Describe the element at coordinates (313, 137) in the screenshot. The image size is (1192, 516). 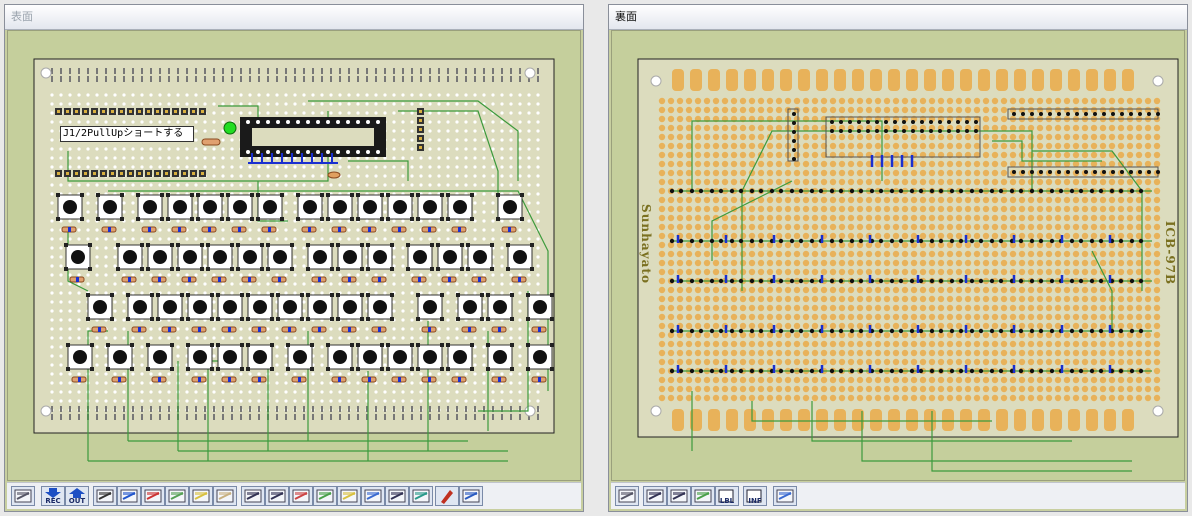
I see `ic-socket-window` at that location.